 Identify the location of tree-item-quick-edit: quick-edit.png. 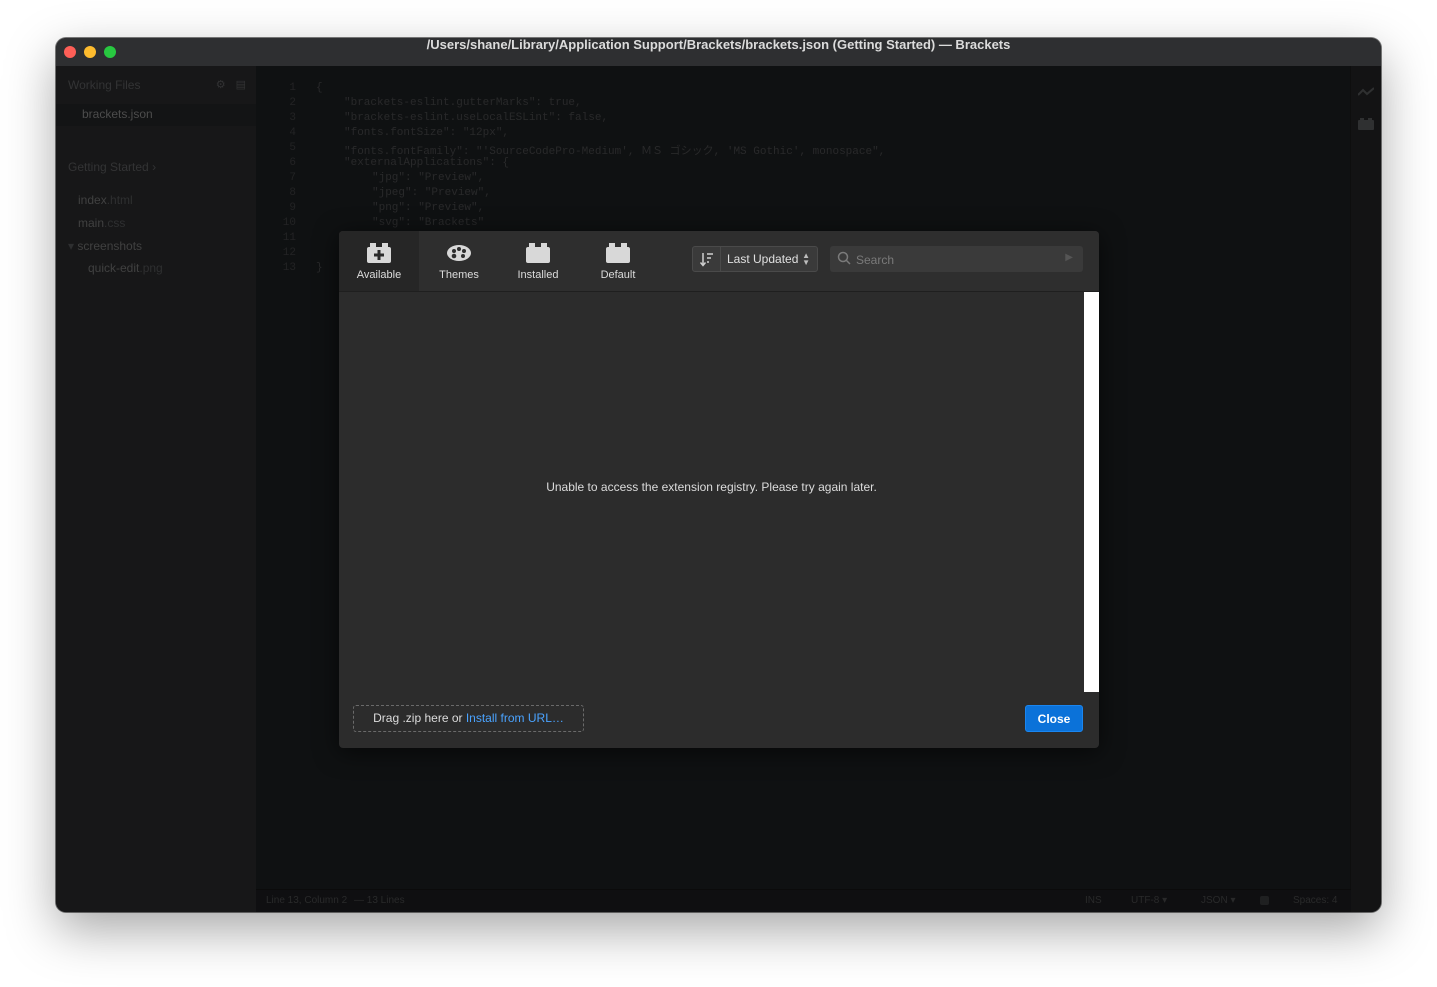
(125, 268).